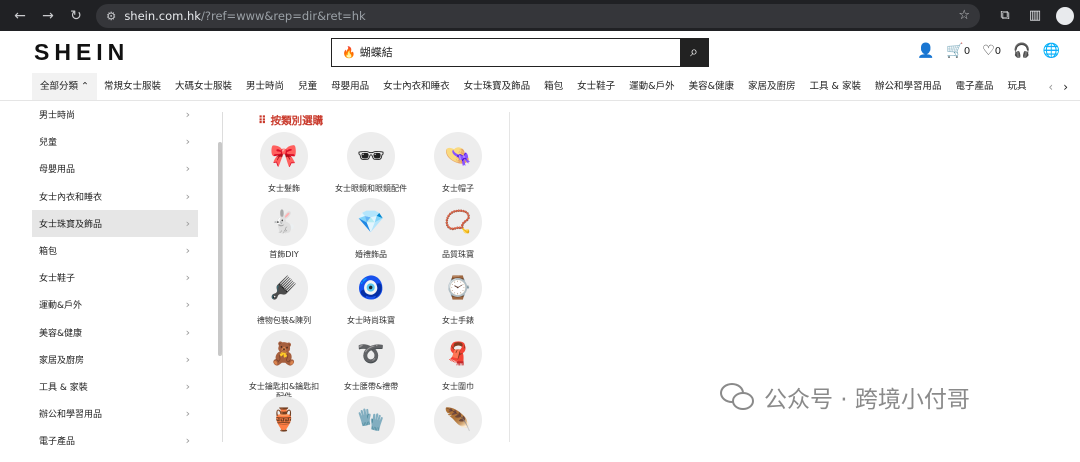 Image resolution: width=1080 pixels, height=462 pixels. What do you see at coordinates (458, 429) in the screenshot?
I see `subcategory-item: 🪶` at bounding box center [458, 429].